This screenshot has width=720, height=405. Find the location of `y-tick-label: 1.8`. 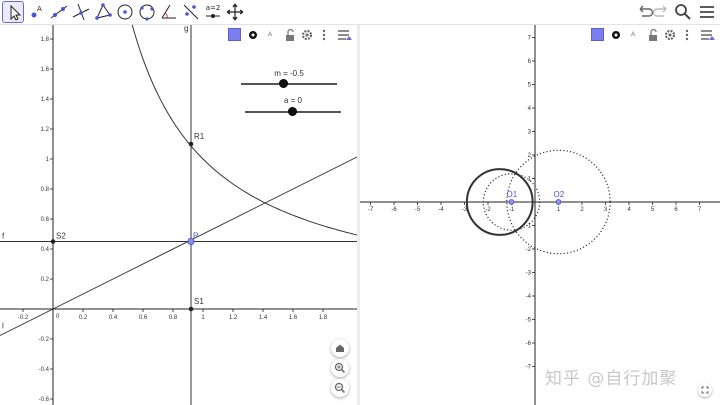

y-tick-label: 1.8 is located at coordinates (45, 40).